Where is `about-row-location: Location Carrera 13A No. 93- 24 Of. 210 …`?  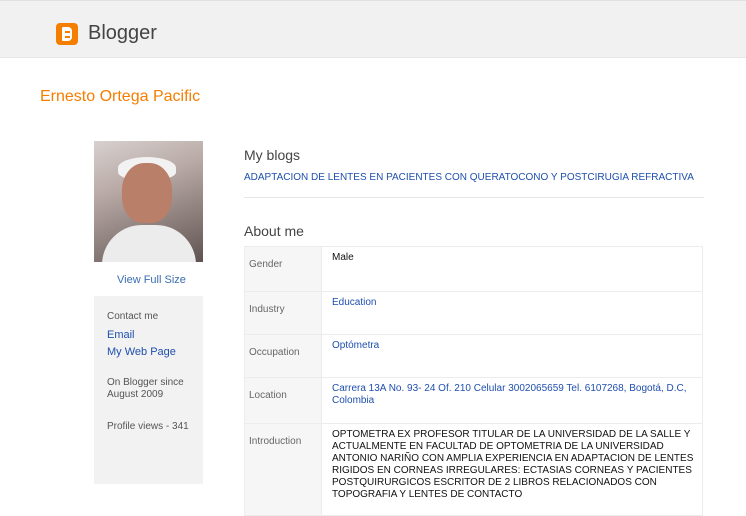 about-row-location: Location Carrera 13A No. 93- 24 Of. 210 … is located at coordinates (473, 400).